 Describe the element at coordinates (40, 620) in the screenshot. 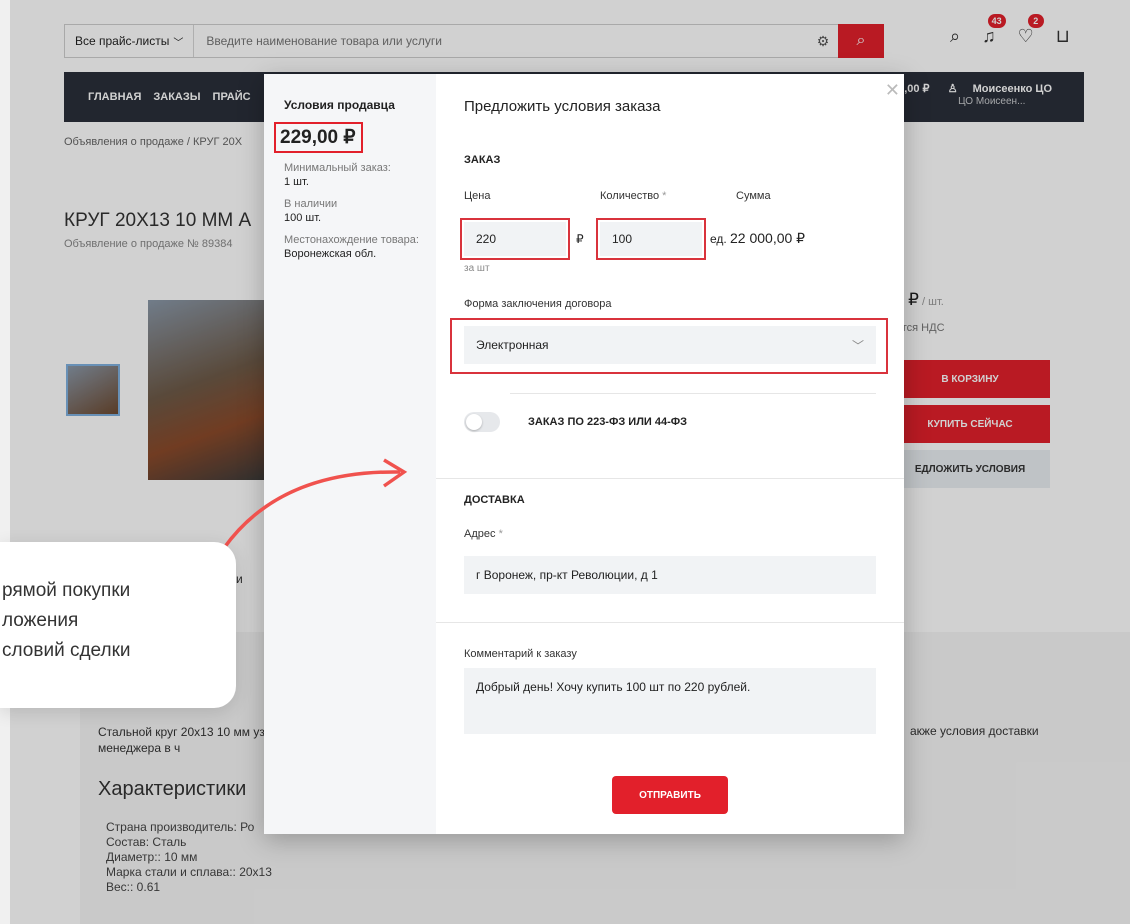

I see `callout-line: ложения` at that location.